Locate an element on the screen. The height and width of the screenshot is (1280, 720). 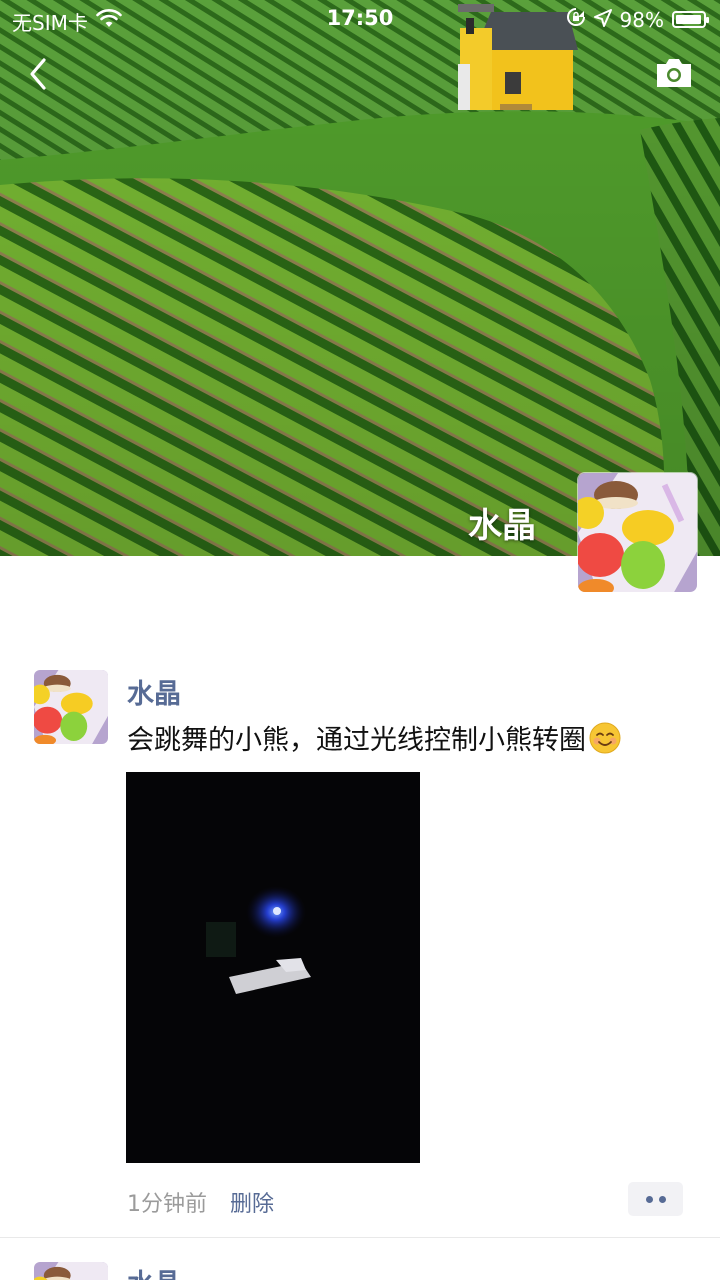
status-bar: 无SIM卡 17:50 98% is located at coordinates (360, 19).